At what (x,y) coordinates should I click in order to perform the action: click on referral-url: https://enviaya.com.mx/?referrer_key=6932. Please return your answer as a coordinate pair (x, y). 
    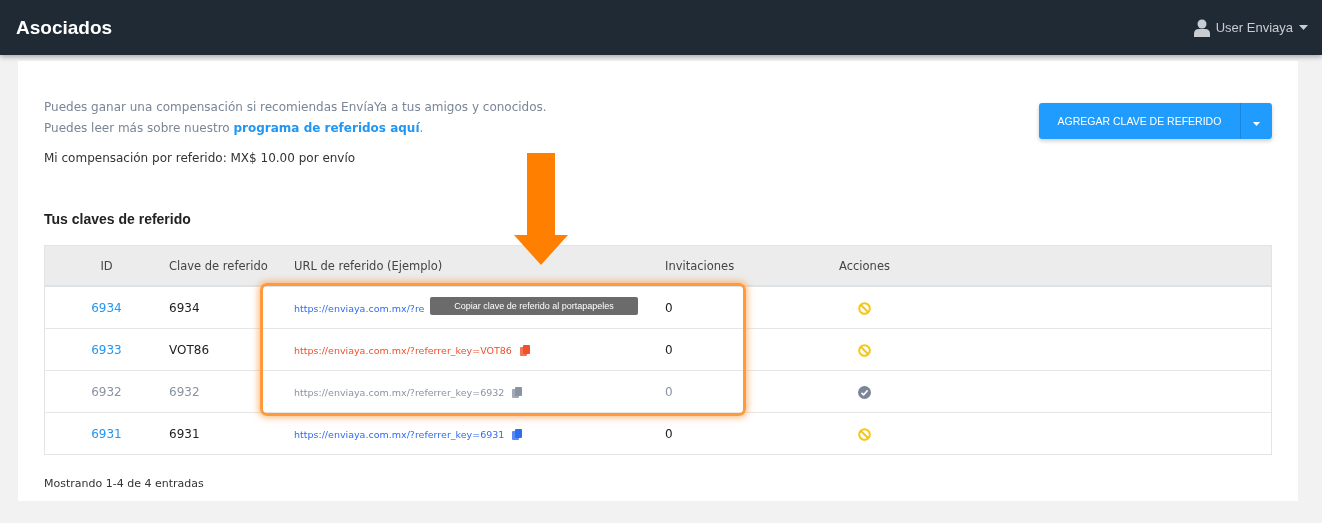
    Looking at the image, I should click on (399, 392).